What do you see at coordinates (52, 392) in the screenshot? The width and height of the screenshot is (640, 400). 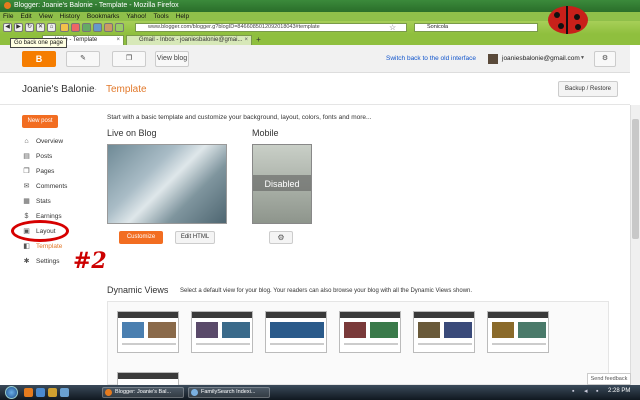 I see `folder-quicklaunch-icon` at bounding box center [52, 392].